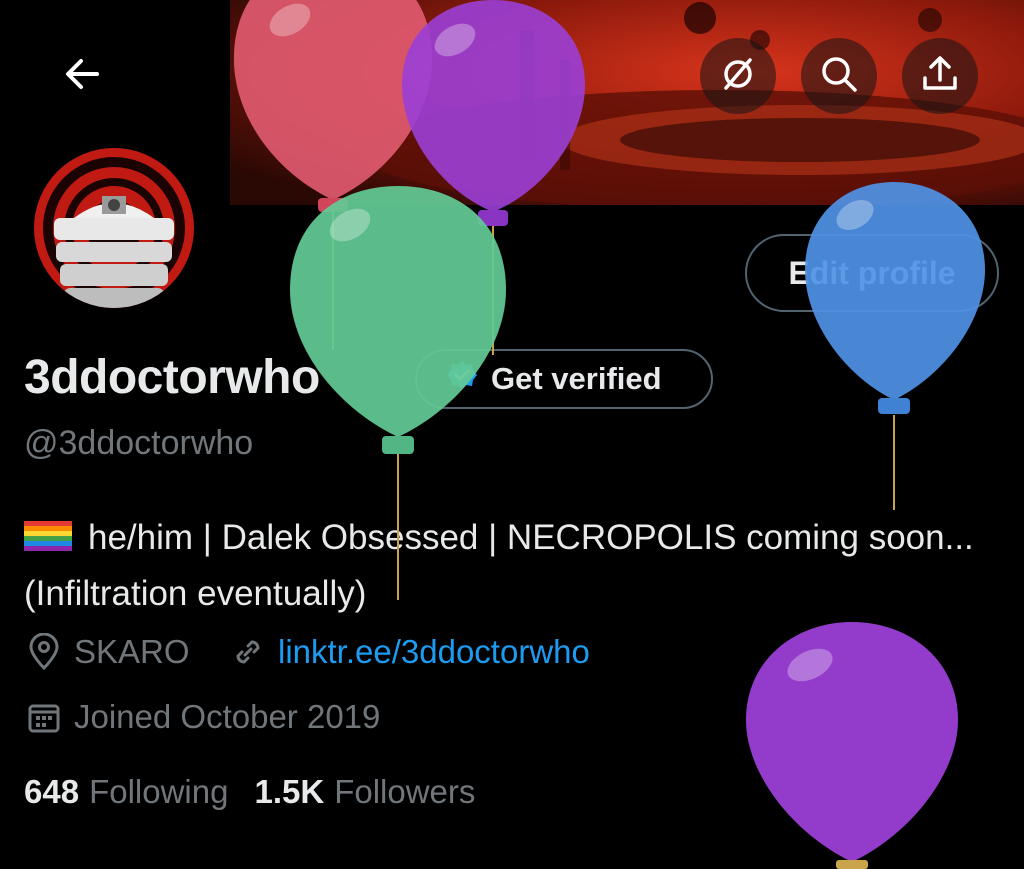  I want to click on handle: @3ddoctorwho, so click(139, 443).